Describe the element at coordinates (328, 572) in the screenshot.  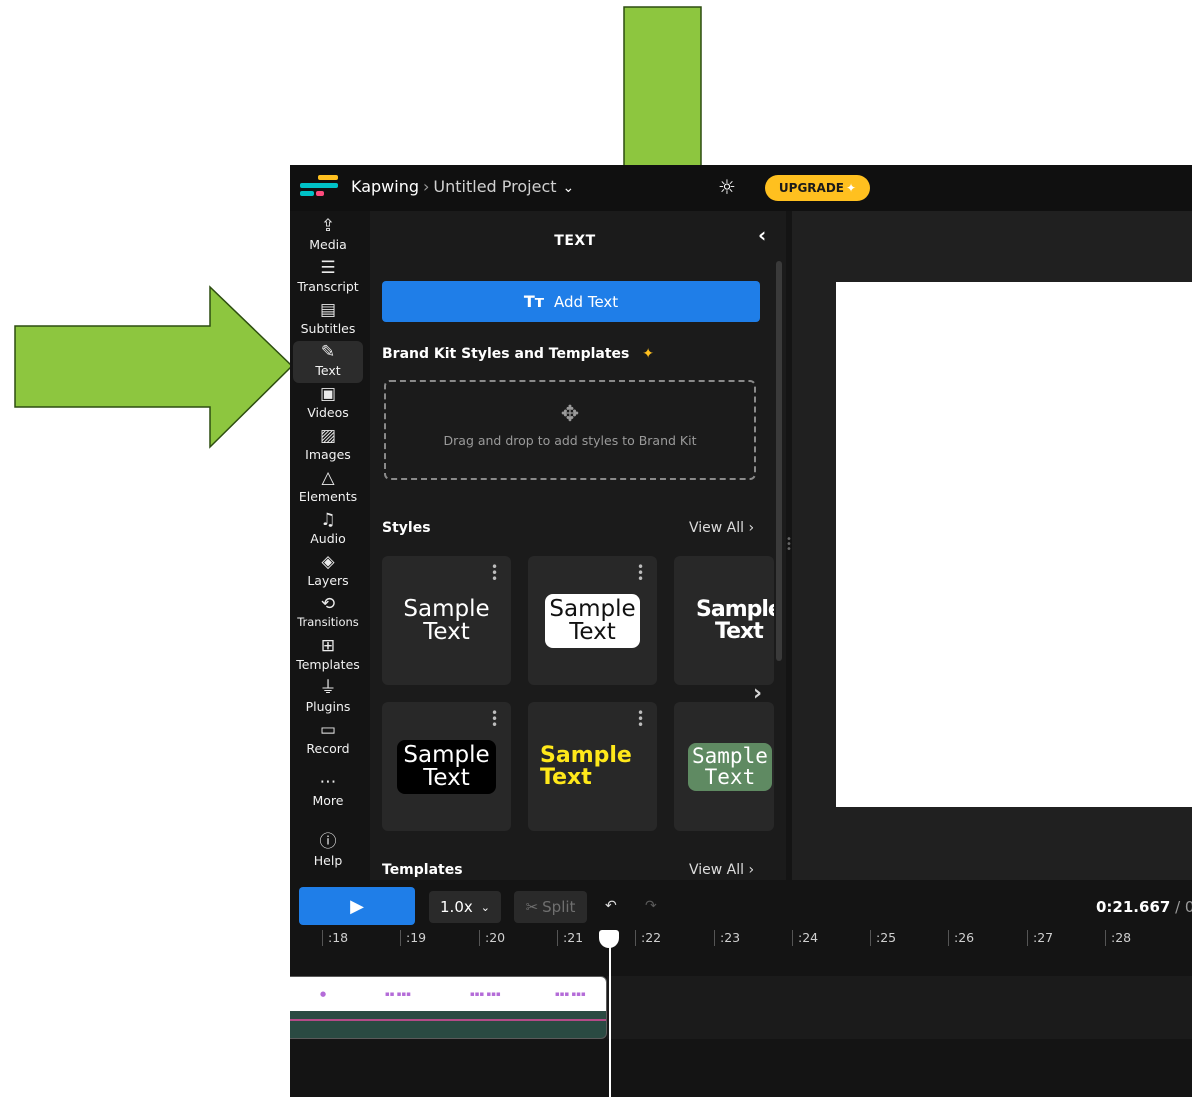
I see `sidebar-item-layers: ◈ Layers` at that location.